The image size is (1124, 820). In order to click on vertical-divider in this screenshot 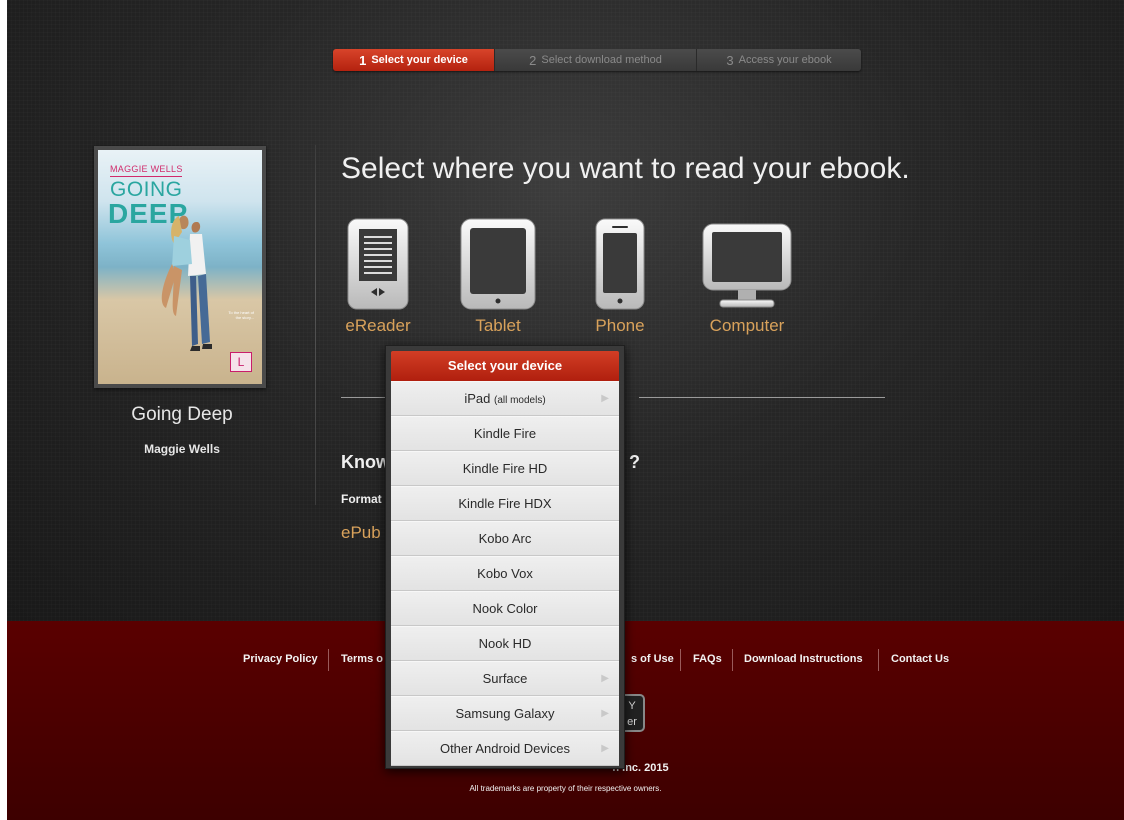, I will do `click(315, 325)`.